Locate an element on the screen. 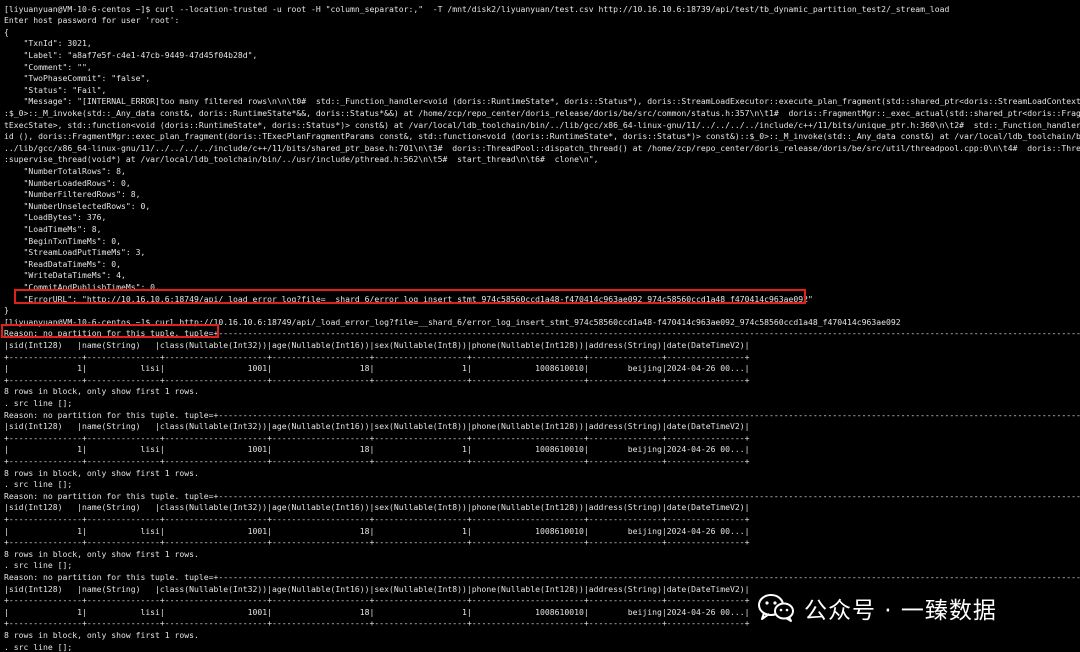 This screenshot has width=1080, height=652. terminal-line: "ReadDataTimeMs": 0, is located at coordinates (62, 263).